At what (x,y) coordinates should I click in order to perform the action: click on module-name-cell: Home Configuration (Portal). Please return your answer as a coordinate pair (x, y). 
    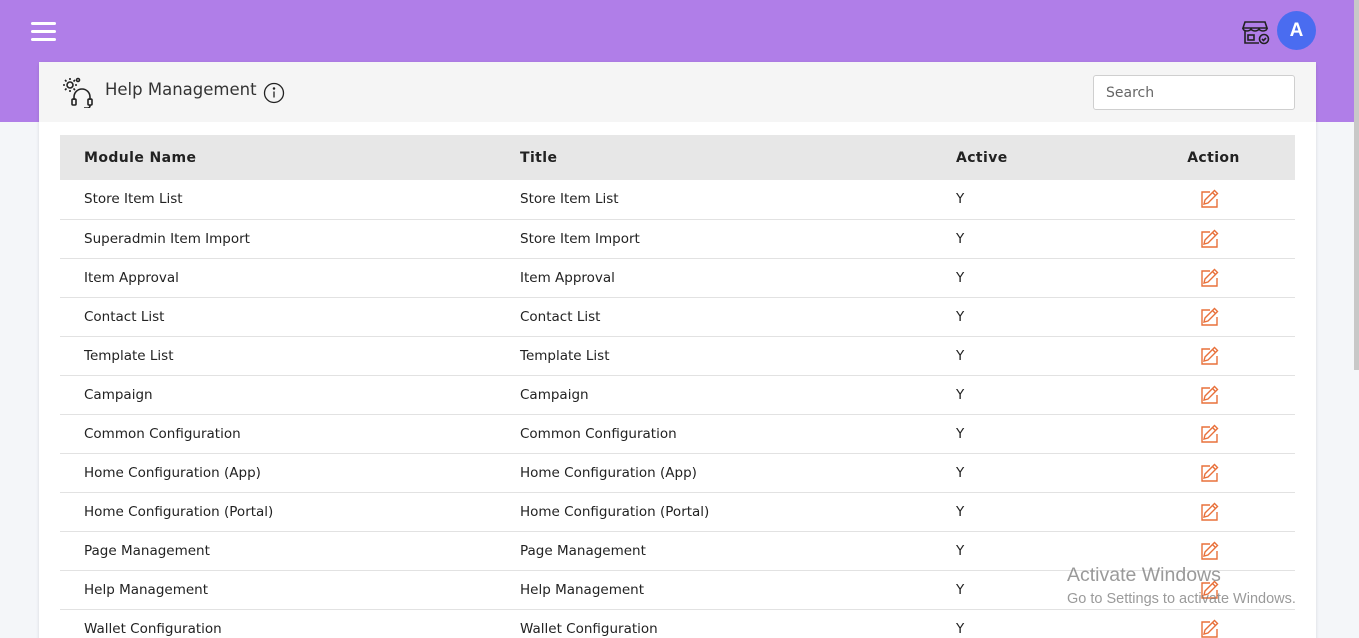
    Looking at the image, I should click on (179, 511).